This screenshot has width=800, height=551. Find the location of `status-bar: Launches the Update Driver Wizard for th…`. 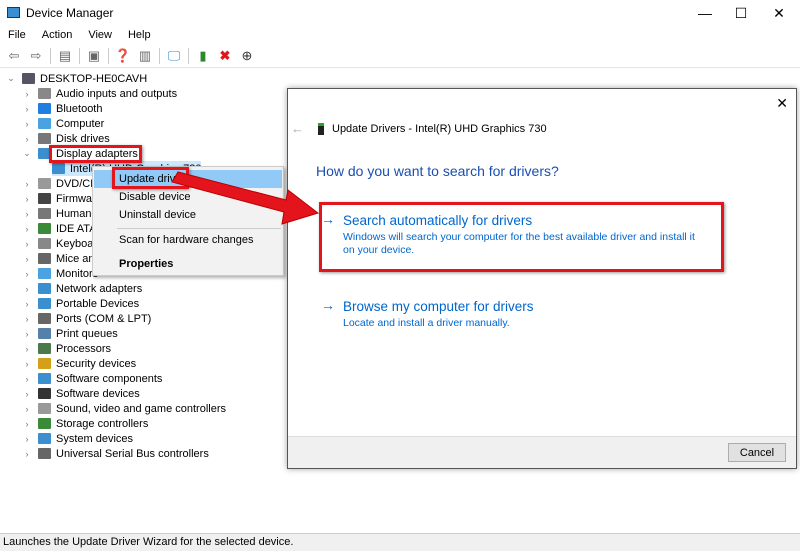

status-bar: Launches the Update Driver Wizard for th… is located at coordinates (400, 542).